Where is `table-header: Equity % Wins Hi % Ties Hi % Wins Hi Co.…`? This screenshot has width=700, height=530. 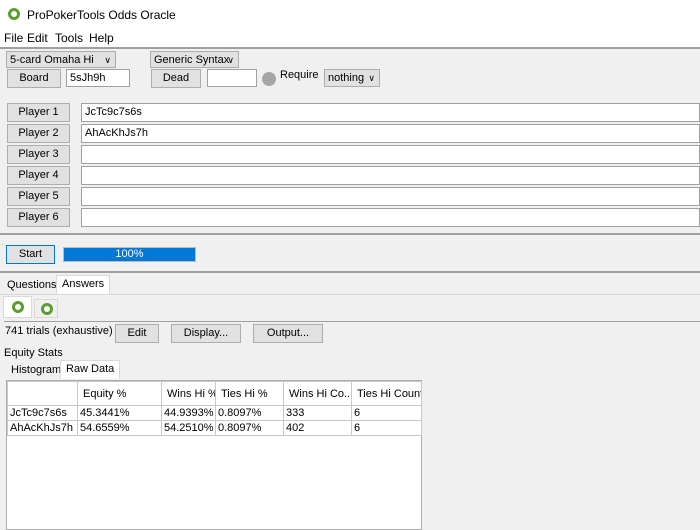
table-header: Equity % Wins Hi % Ties Hi % Wins Hi Co.… is located at coordinates (214, 393).